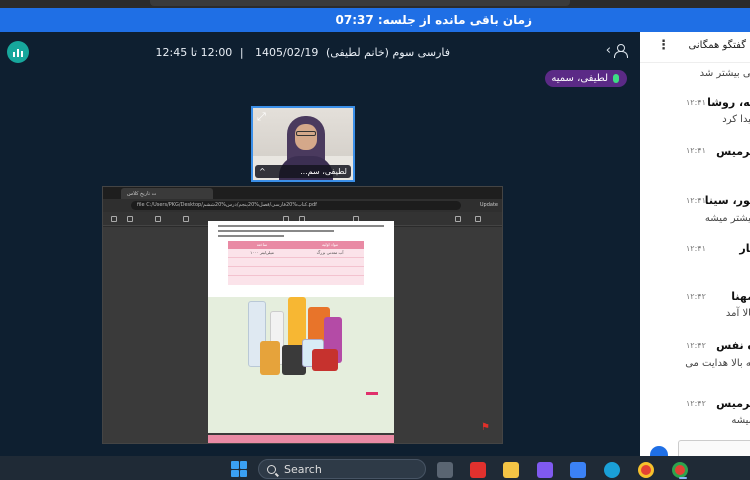 The height and width of the screenshot is (480, 750). Describe the element at coordinates (445, 470) in the screenshot. I see `task-view-icon` at that location.